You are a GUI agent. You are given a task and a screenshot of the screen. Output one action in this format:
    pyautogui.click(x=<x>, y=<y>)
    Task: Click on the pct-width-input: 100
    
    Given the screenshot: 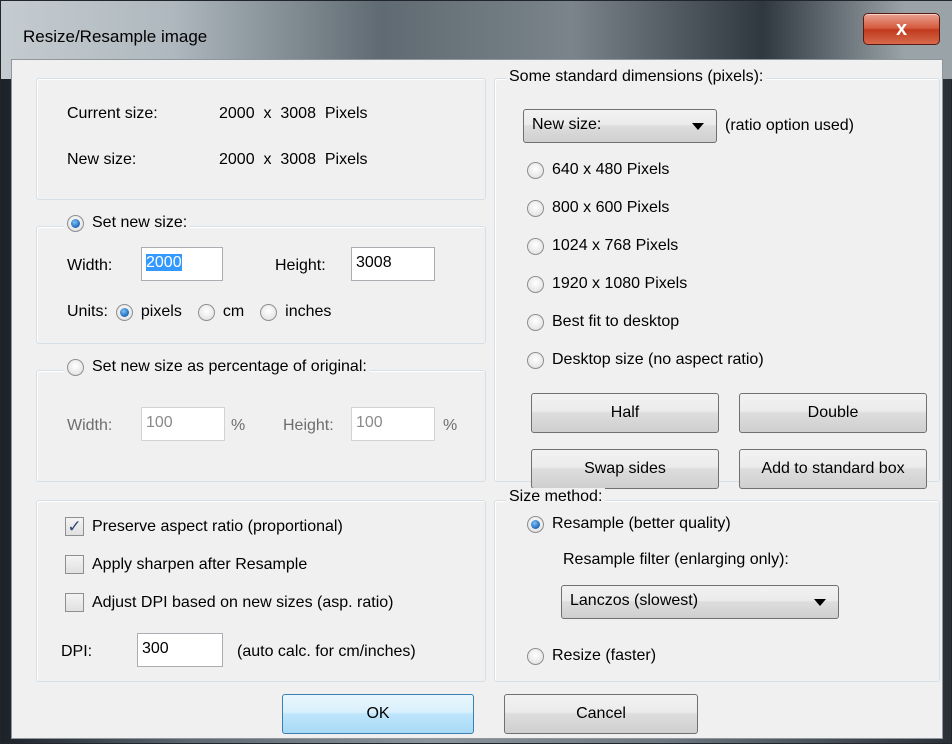 What is the action you would take?
    pyautogui.click(x=183, y=424)
    